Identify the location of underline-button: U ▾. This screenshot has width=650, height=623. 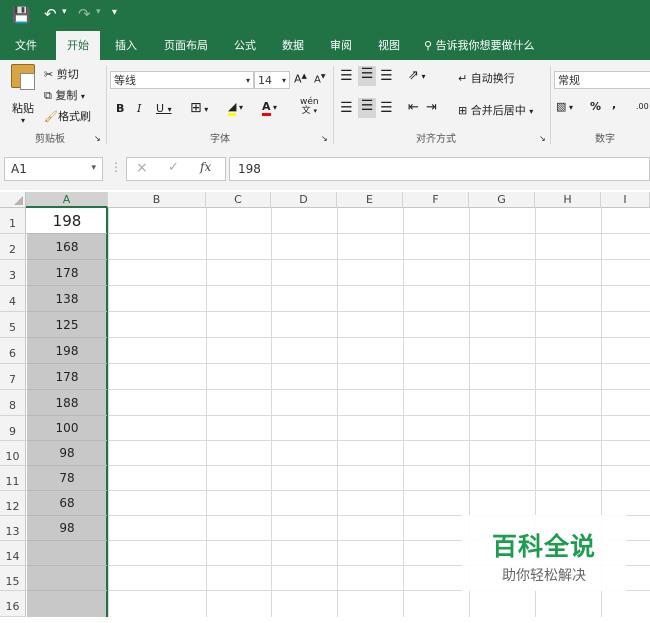
(164, 108).